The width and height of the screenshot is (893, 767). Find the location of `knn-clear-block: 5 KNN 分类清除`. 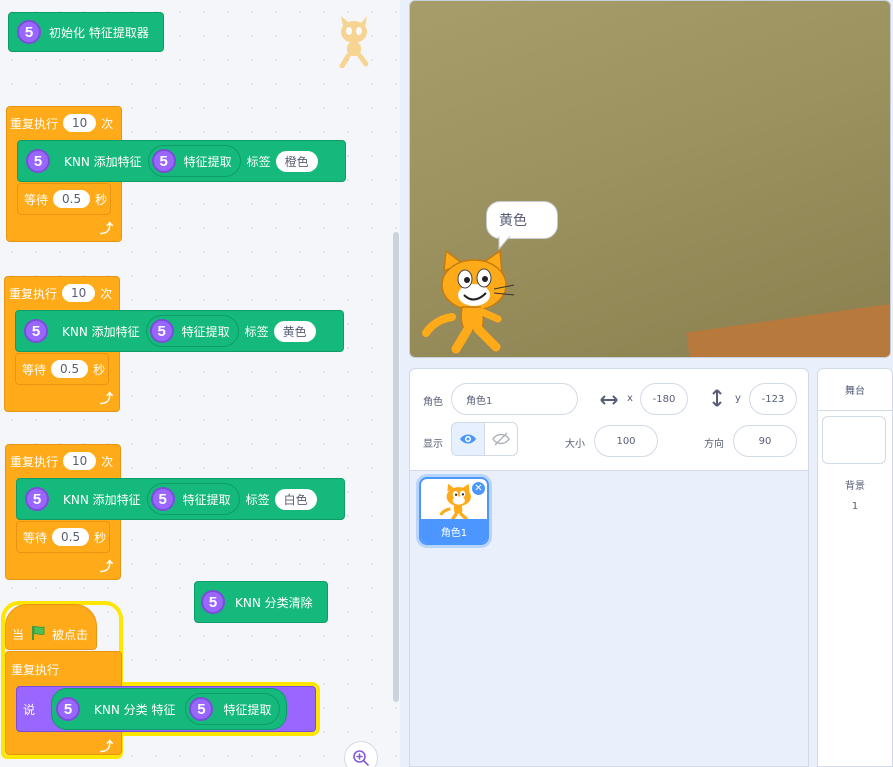

knn-clear-block: 5 KNN 分类清除 is located at coordinates (261, 602).